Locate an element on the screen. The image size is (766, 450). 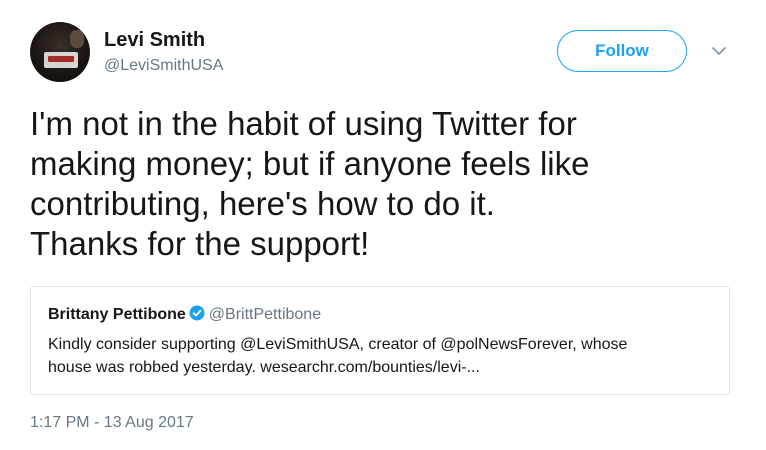
tweet-text-line: contributing, here's how to do it. is located at coordinates (262, 203).